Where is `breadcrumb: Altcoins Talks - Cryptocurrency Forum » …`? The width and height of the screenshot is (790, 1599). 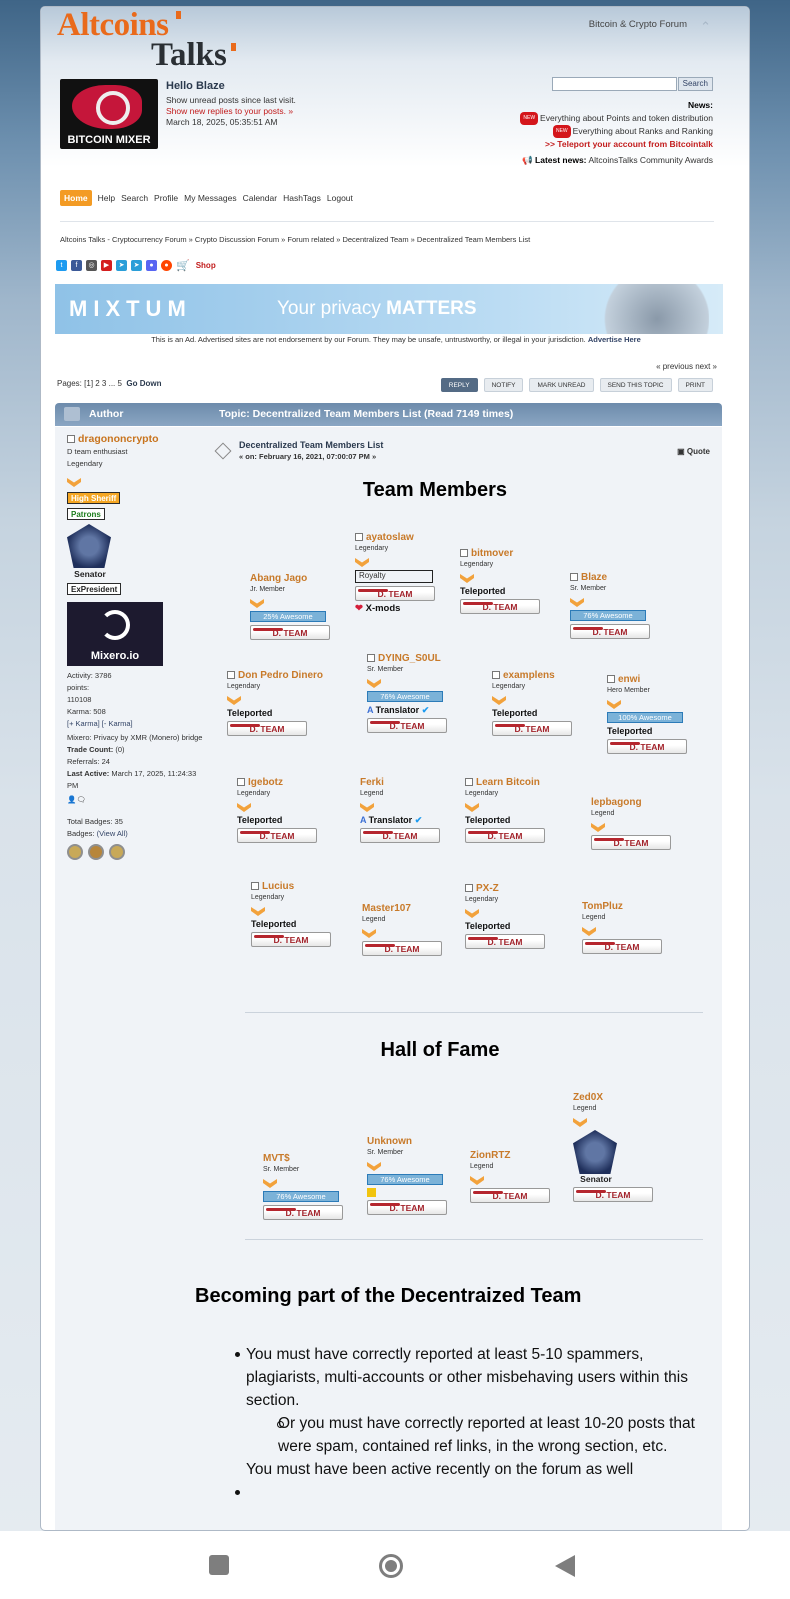 breadcrumb: Altcoins Talks - Cryptocurrency Forum » … is located at coordinates (295, 239).